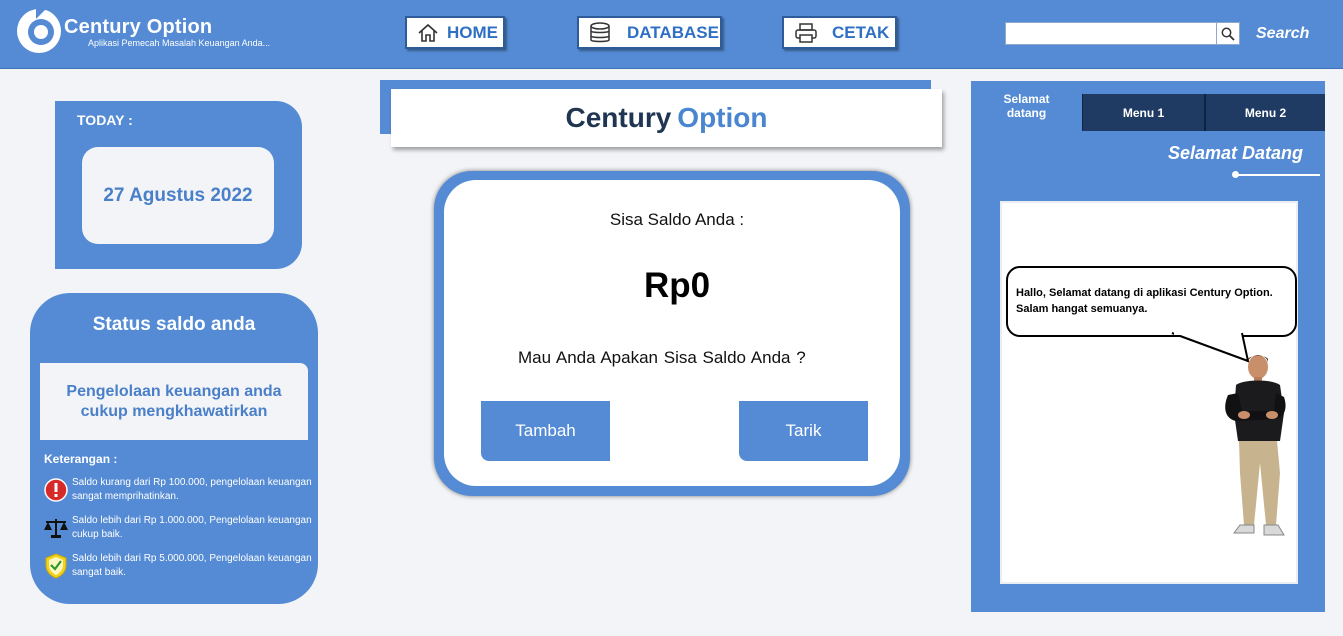 This screenshot has width=1343, height=636. I want to click on today-label: TODAY :, so click(105, 120).